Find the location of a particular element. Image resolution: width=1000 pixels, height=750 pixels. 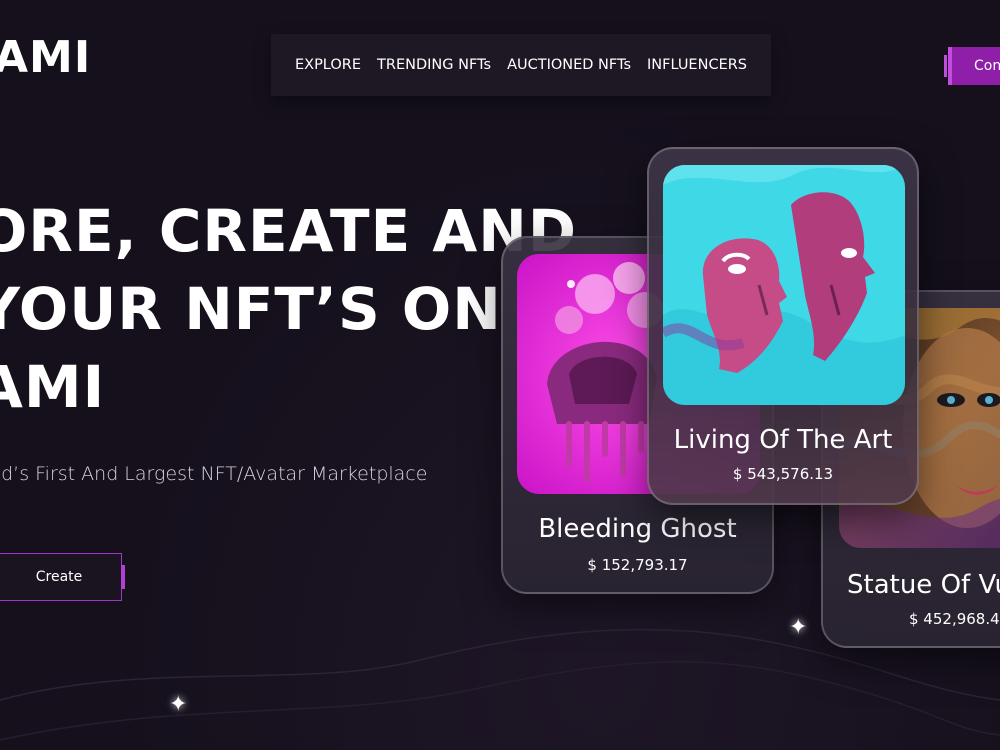

nft-card-living-of-the-art-price: $ 543,576.13 is located at coordinates (783, 474).